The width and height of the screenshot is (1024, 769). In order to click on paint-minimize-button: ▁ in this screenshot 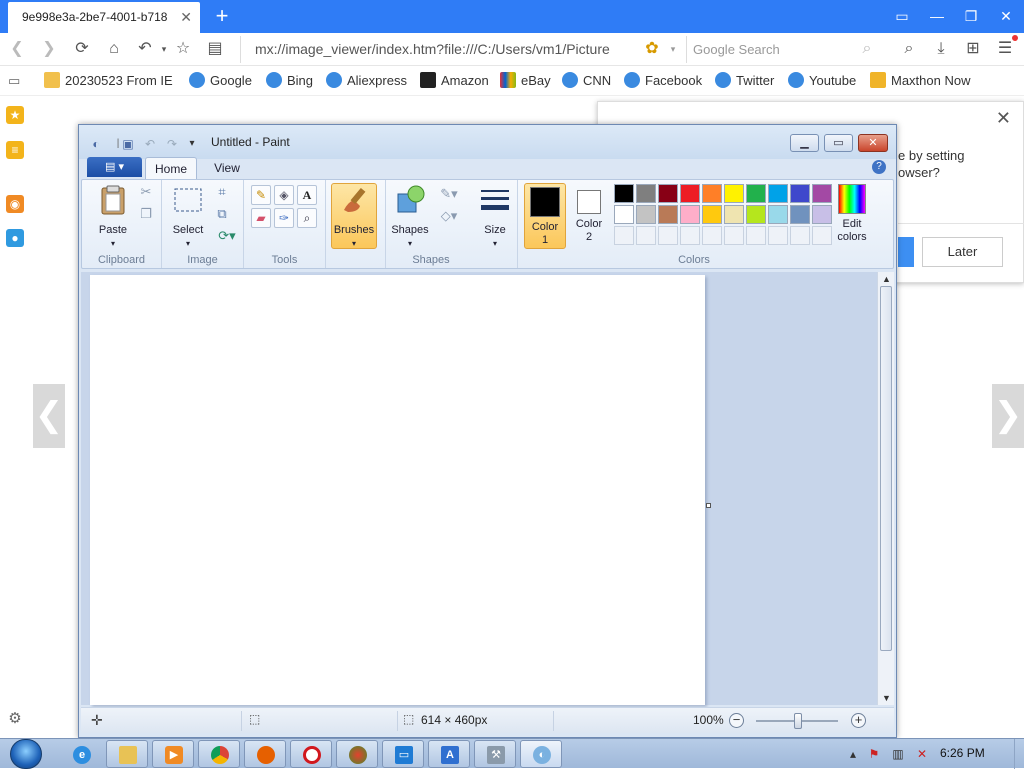, I will do `click(804, 143)`.